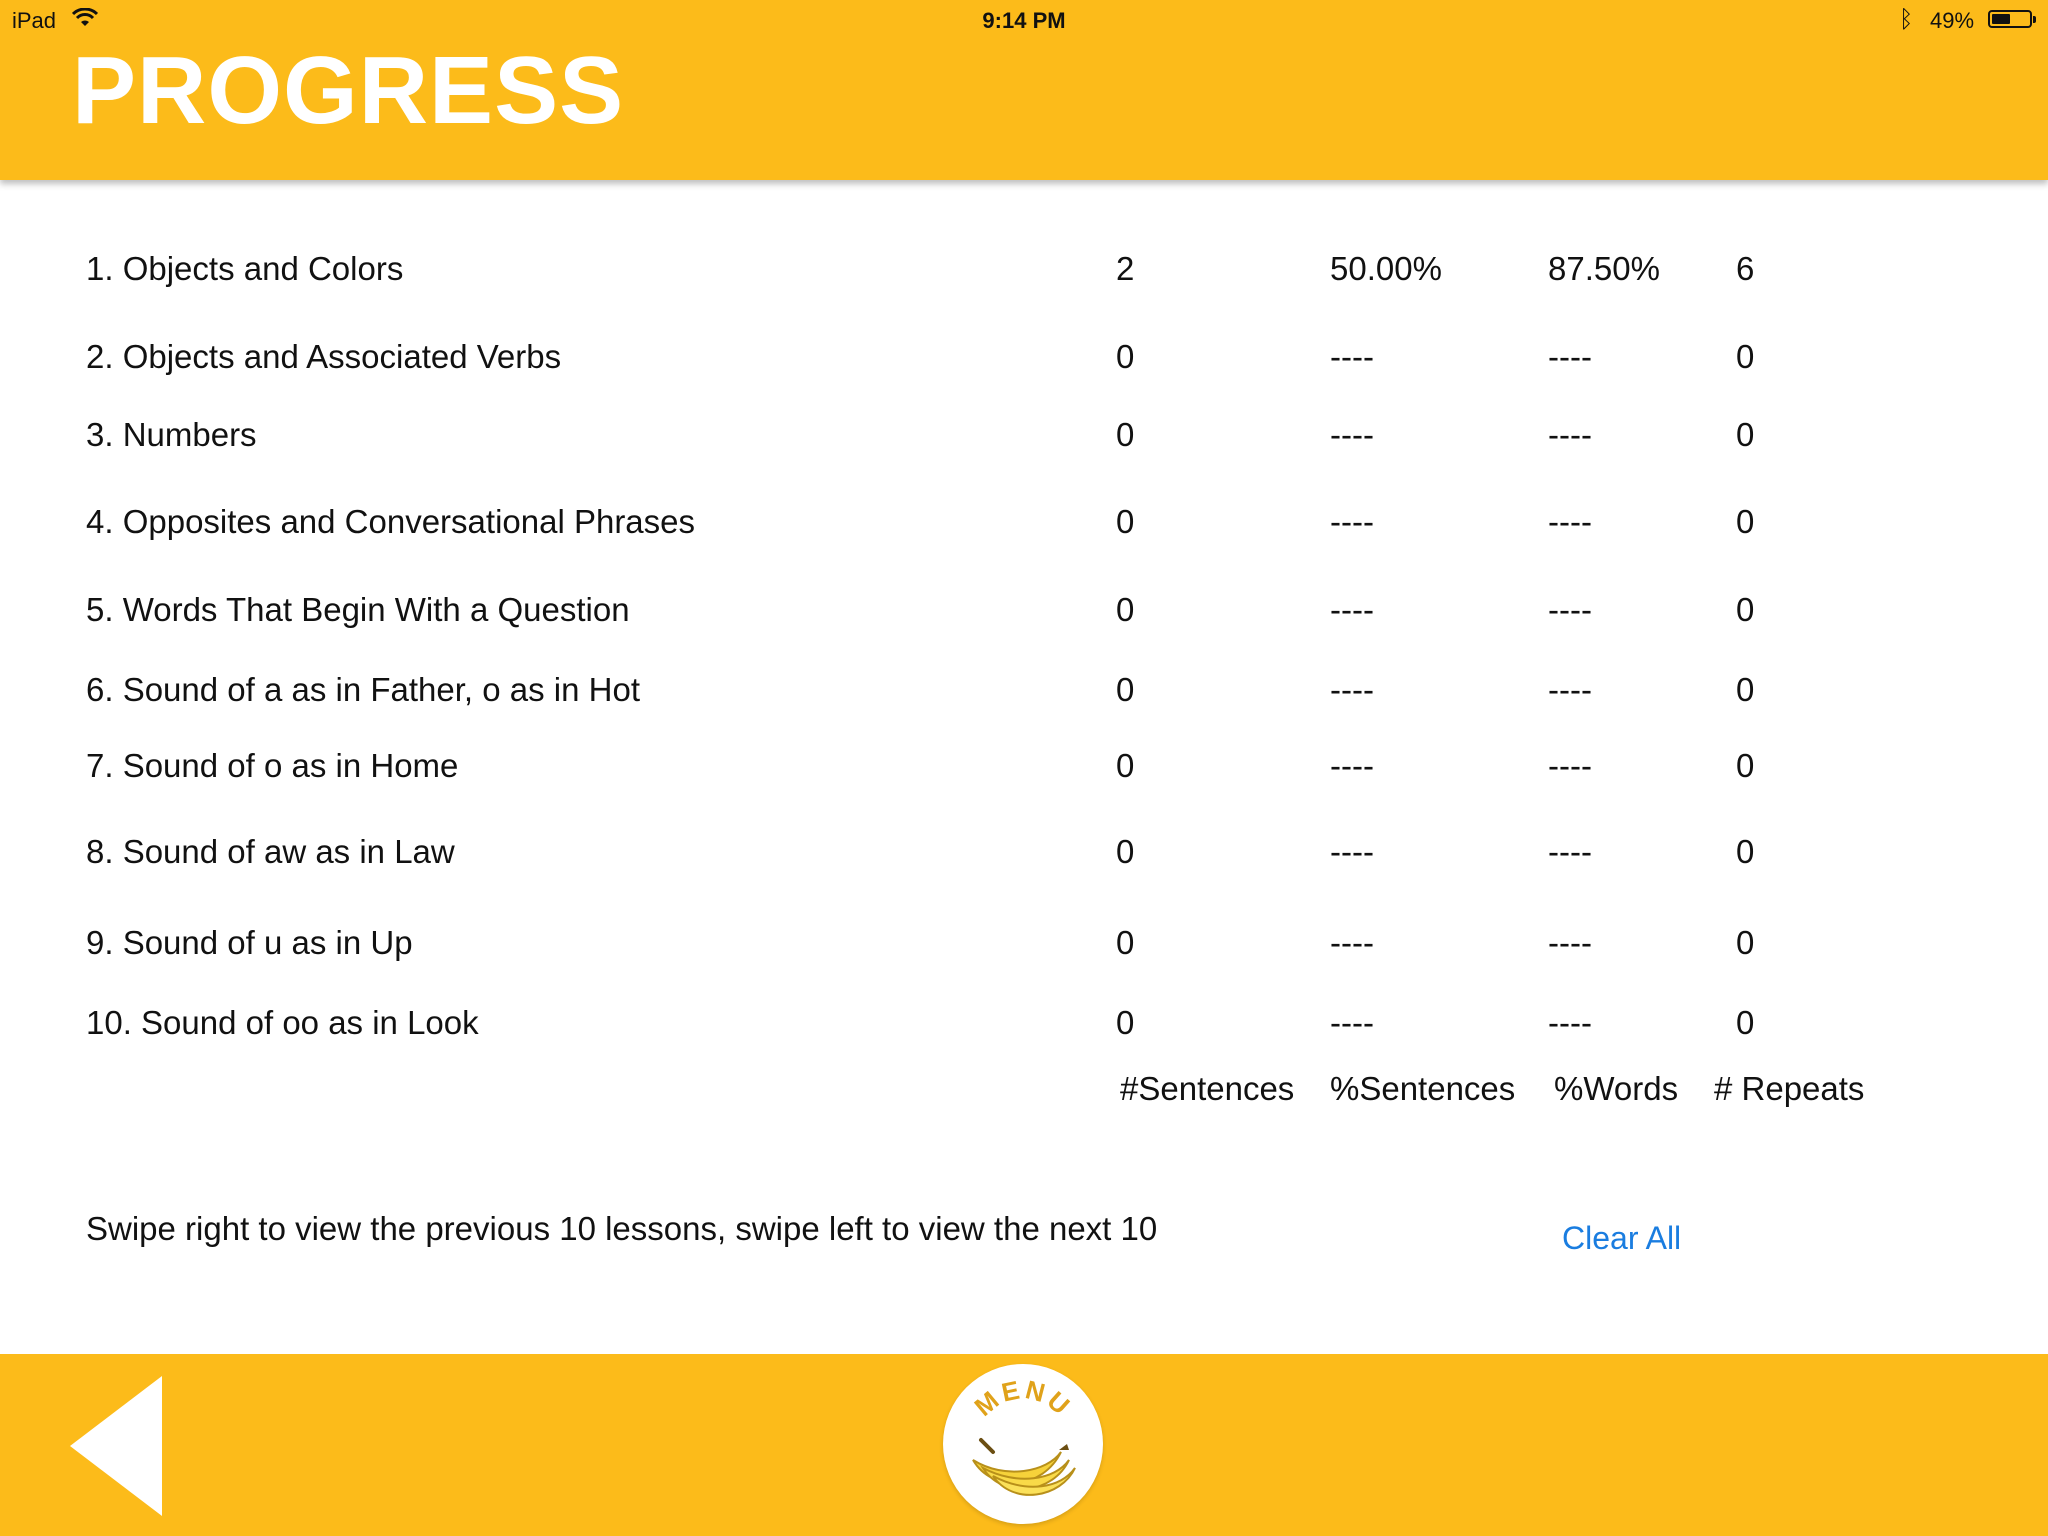  Describe the element at coordinates (116, 1446) in the screenshot. I see `back-triangle-icon` at that location.